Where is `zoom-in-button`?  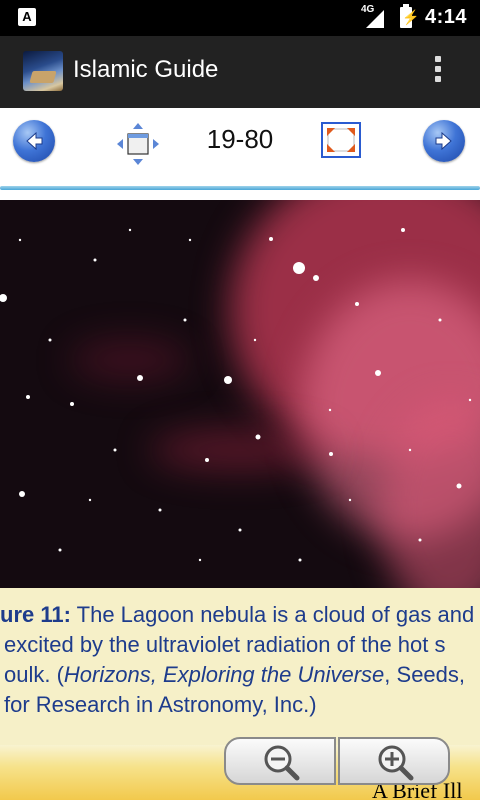
zoom-in-button is located at coordinates (394, 761).